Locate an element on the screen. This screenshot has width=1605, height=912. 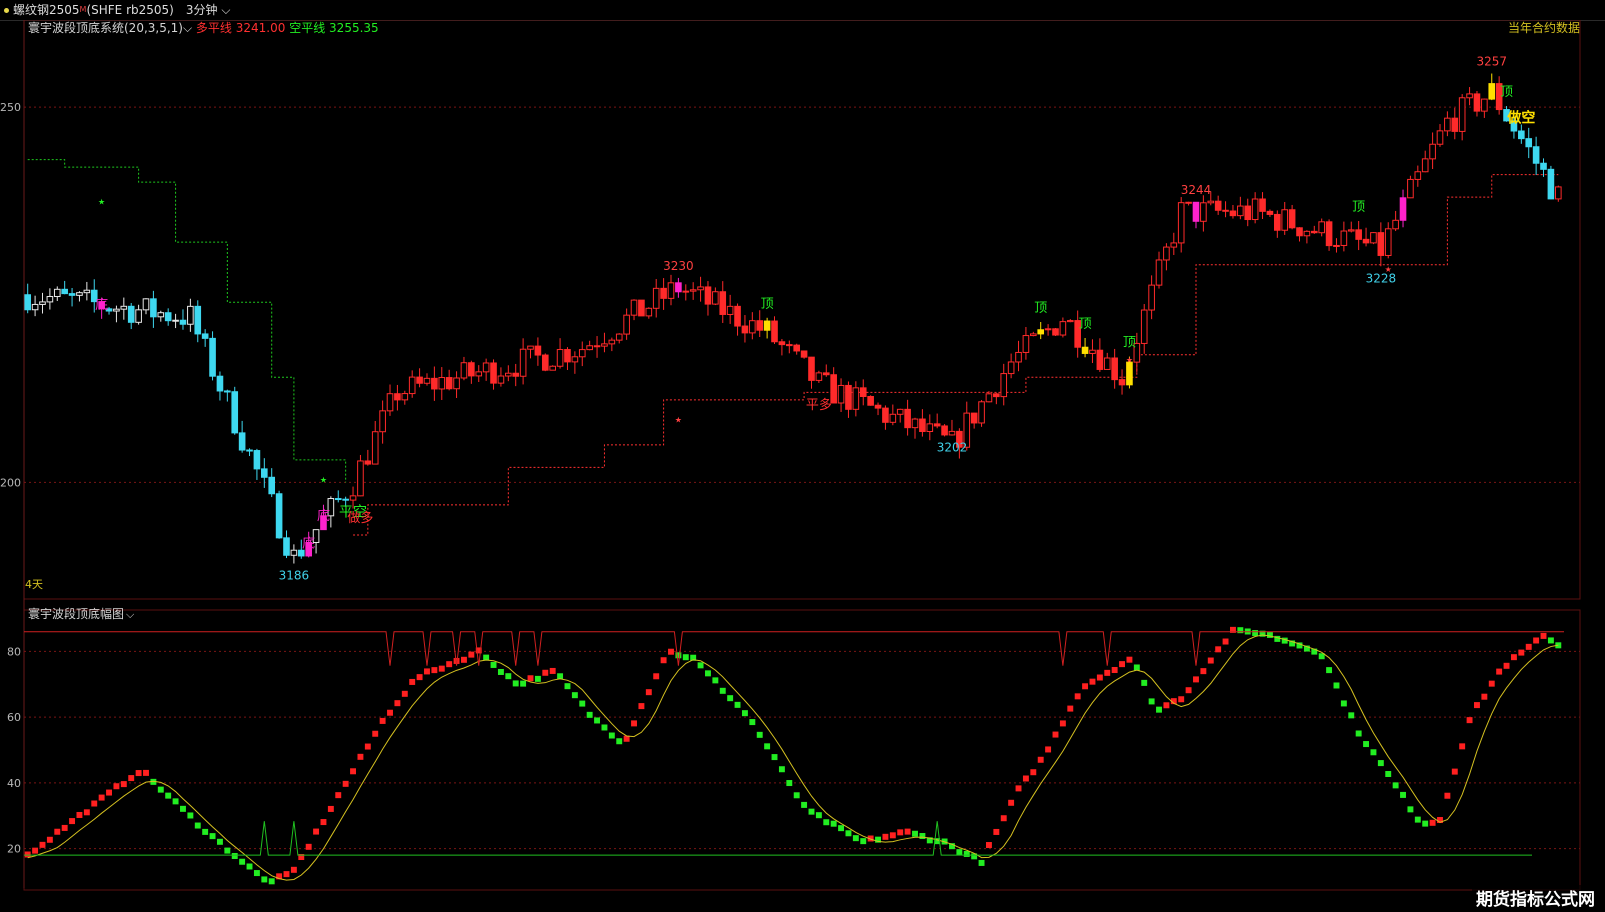
lower-band-line is located at coordinates (778, 838).